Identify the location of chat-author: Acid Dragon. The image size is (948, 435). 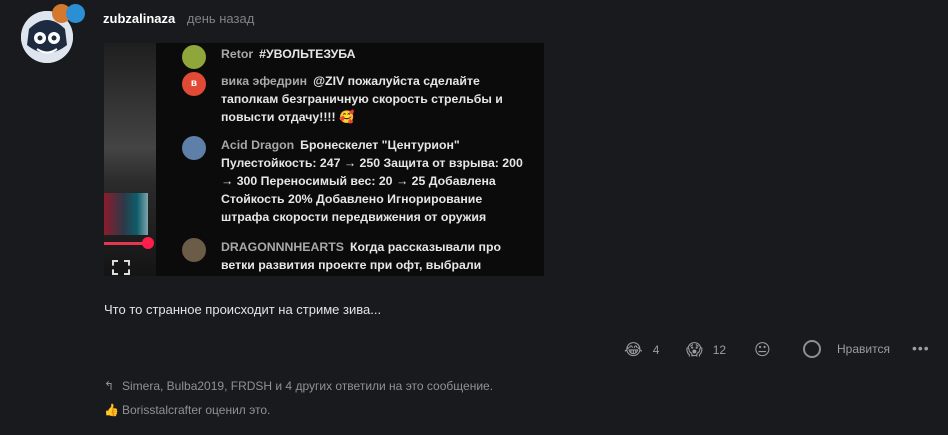
(258, 145).